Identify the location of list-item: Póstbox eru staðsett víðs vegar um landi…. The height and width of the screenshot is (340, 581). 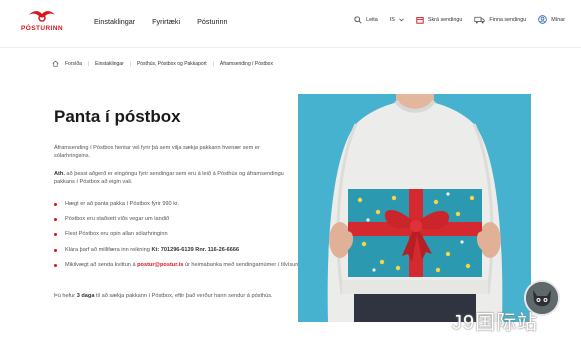
(176, 219).